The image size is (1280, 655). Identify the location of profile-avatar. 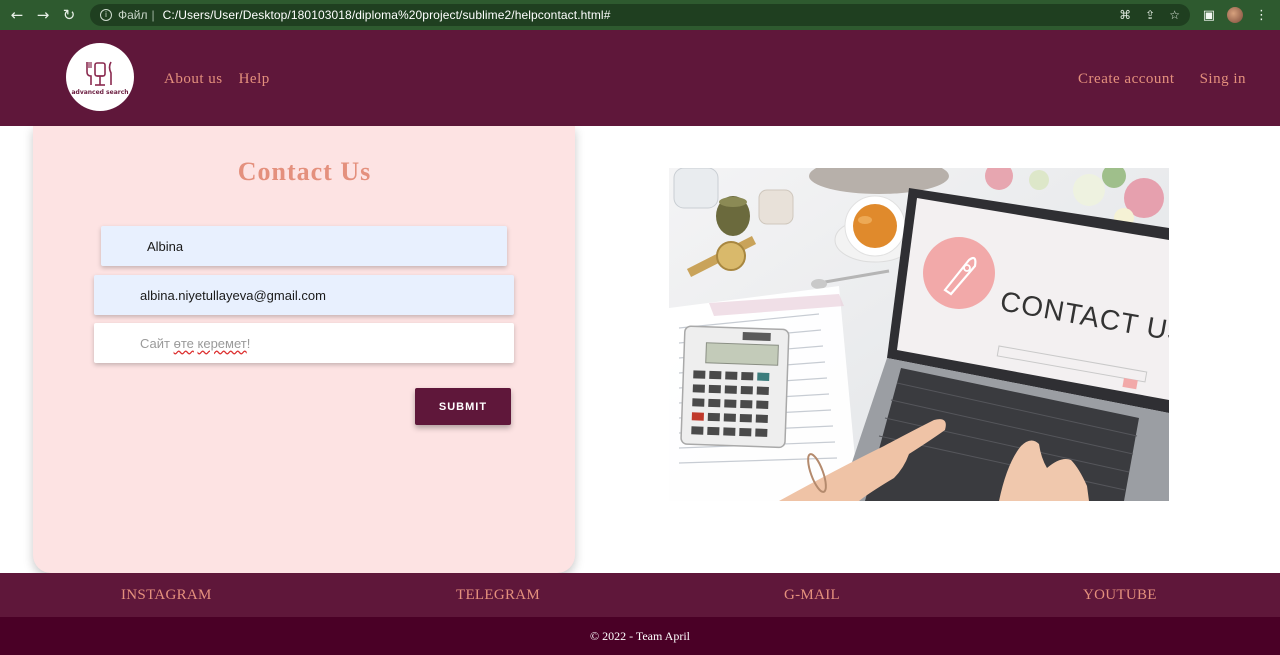
(1235, 15).